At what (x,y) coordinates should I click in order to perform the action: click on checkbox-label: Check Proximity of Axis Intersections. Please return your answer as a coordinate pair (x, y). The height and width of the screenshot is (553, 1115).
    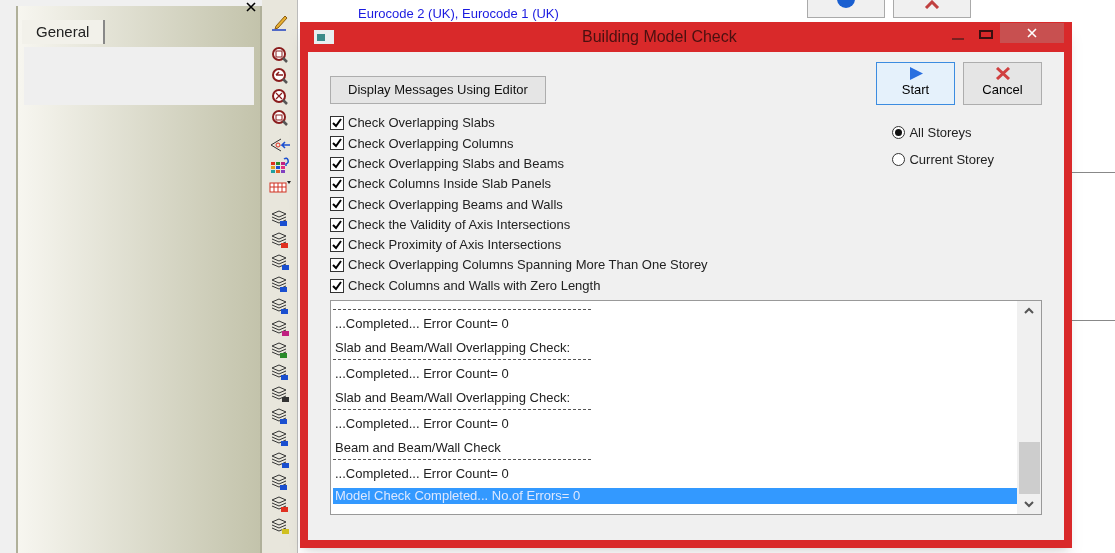
    Looking at the image, I should click on (455, 245).